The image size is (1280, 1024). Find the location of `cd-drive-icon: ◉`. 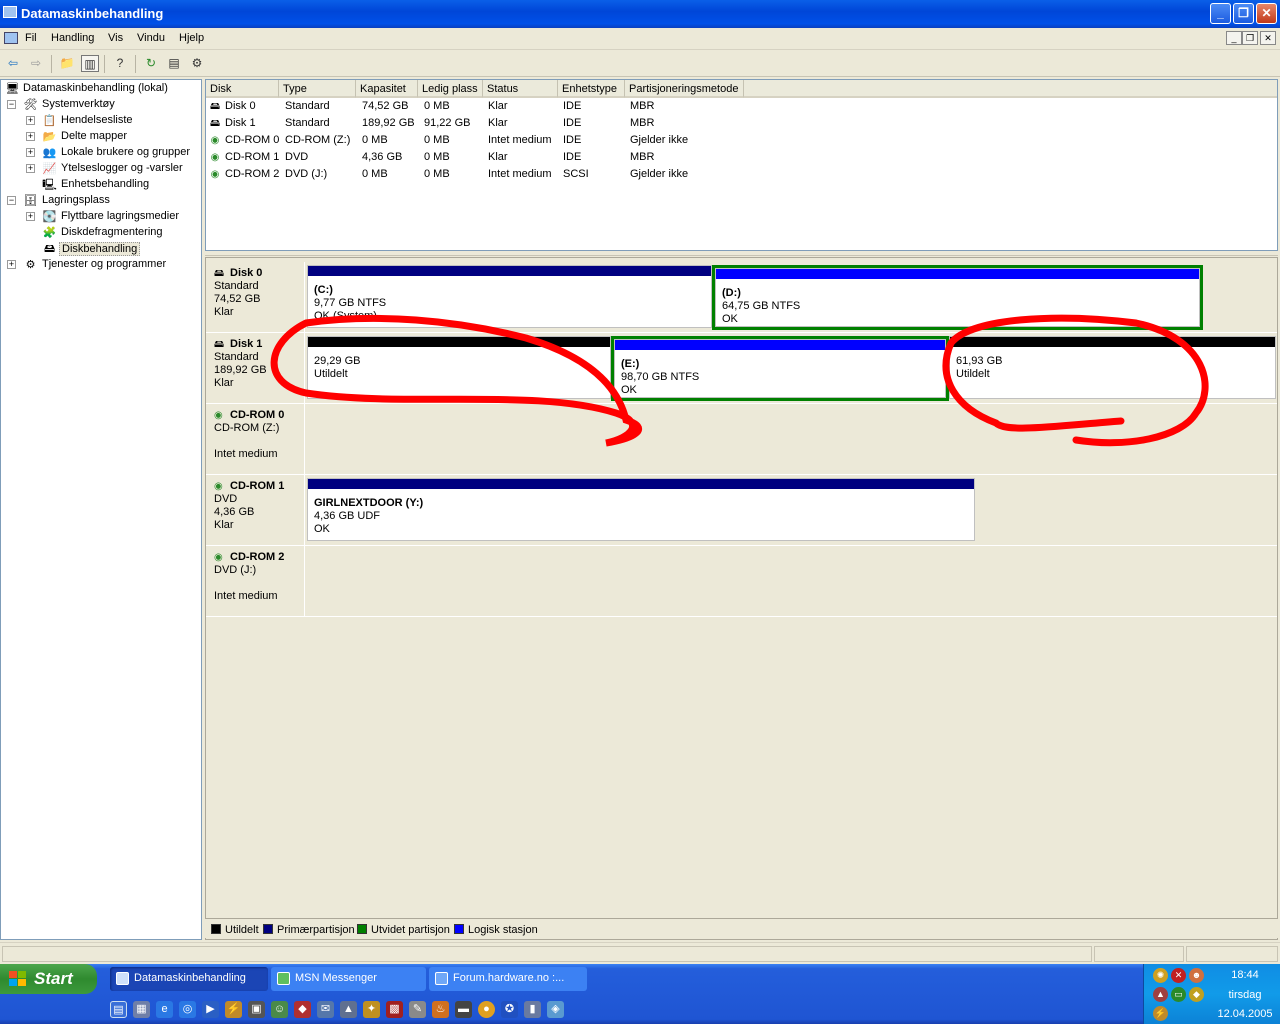

cd-drive-icon: ◉ is located at coordinates (215, 174).